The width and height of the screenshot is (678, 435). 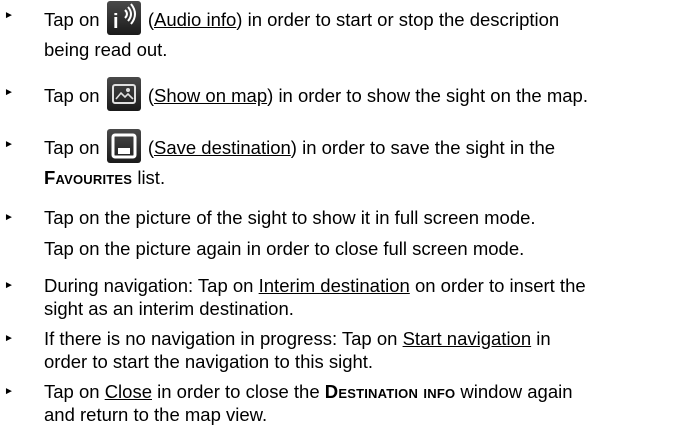 What do you see at coordinates (433, 95) in the screenshot?
I see `item-text: in order to show the sight on the map.` at bounding box center [433, 95].